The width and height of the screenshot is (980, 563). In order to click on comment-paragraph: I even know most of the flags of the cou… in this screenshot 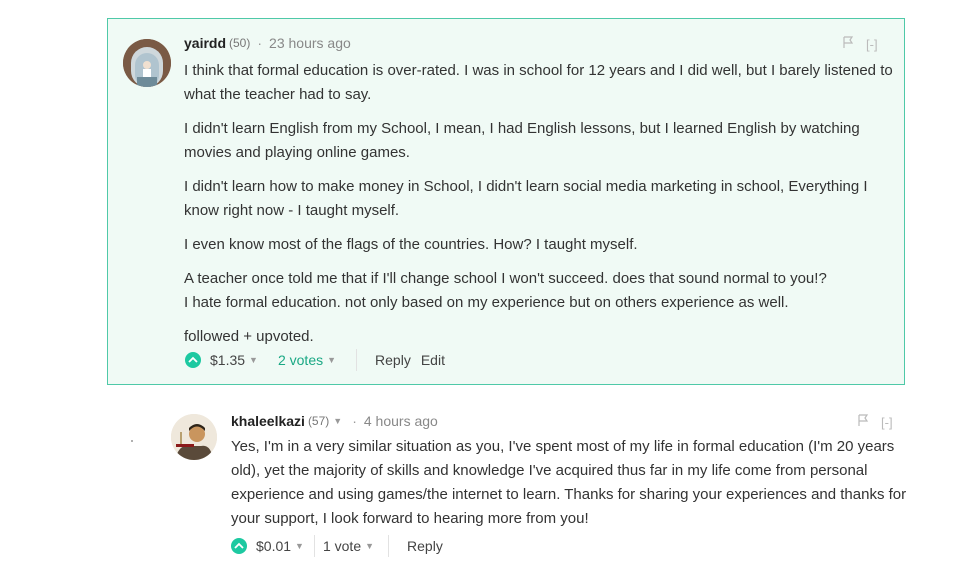, I will do `click(411, 244)`.